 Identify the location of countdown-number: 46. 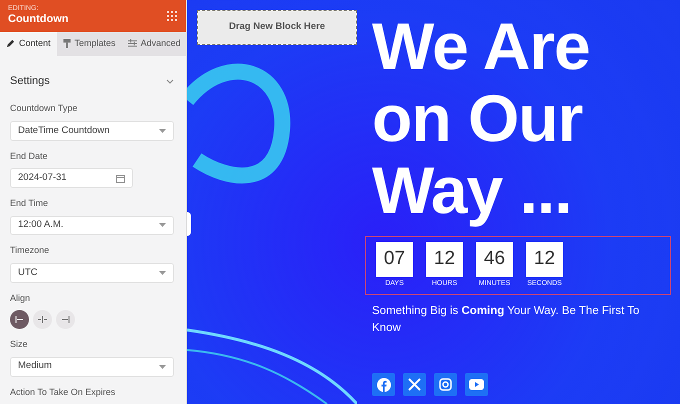
(494, 259).